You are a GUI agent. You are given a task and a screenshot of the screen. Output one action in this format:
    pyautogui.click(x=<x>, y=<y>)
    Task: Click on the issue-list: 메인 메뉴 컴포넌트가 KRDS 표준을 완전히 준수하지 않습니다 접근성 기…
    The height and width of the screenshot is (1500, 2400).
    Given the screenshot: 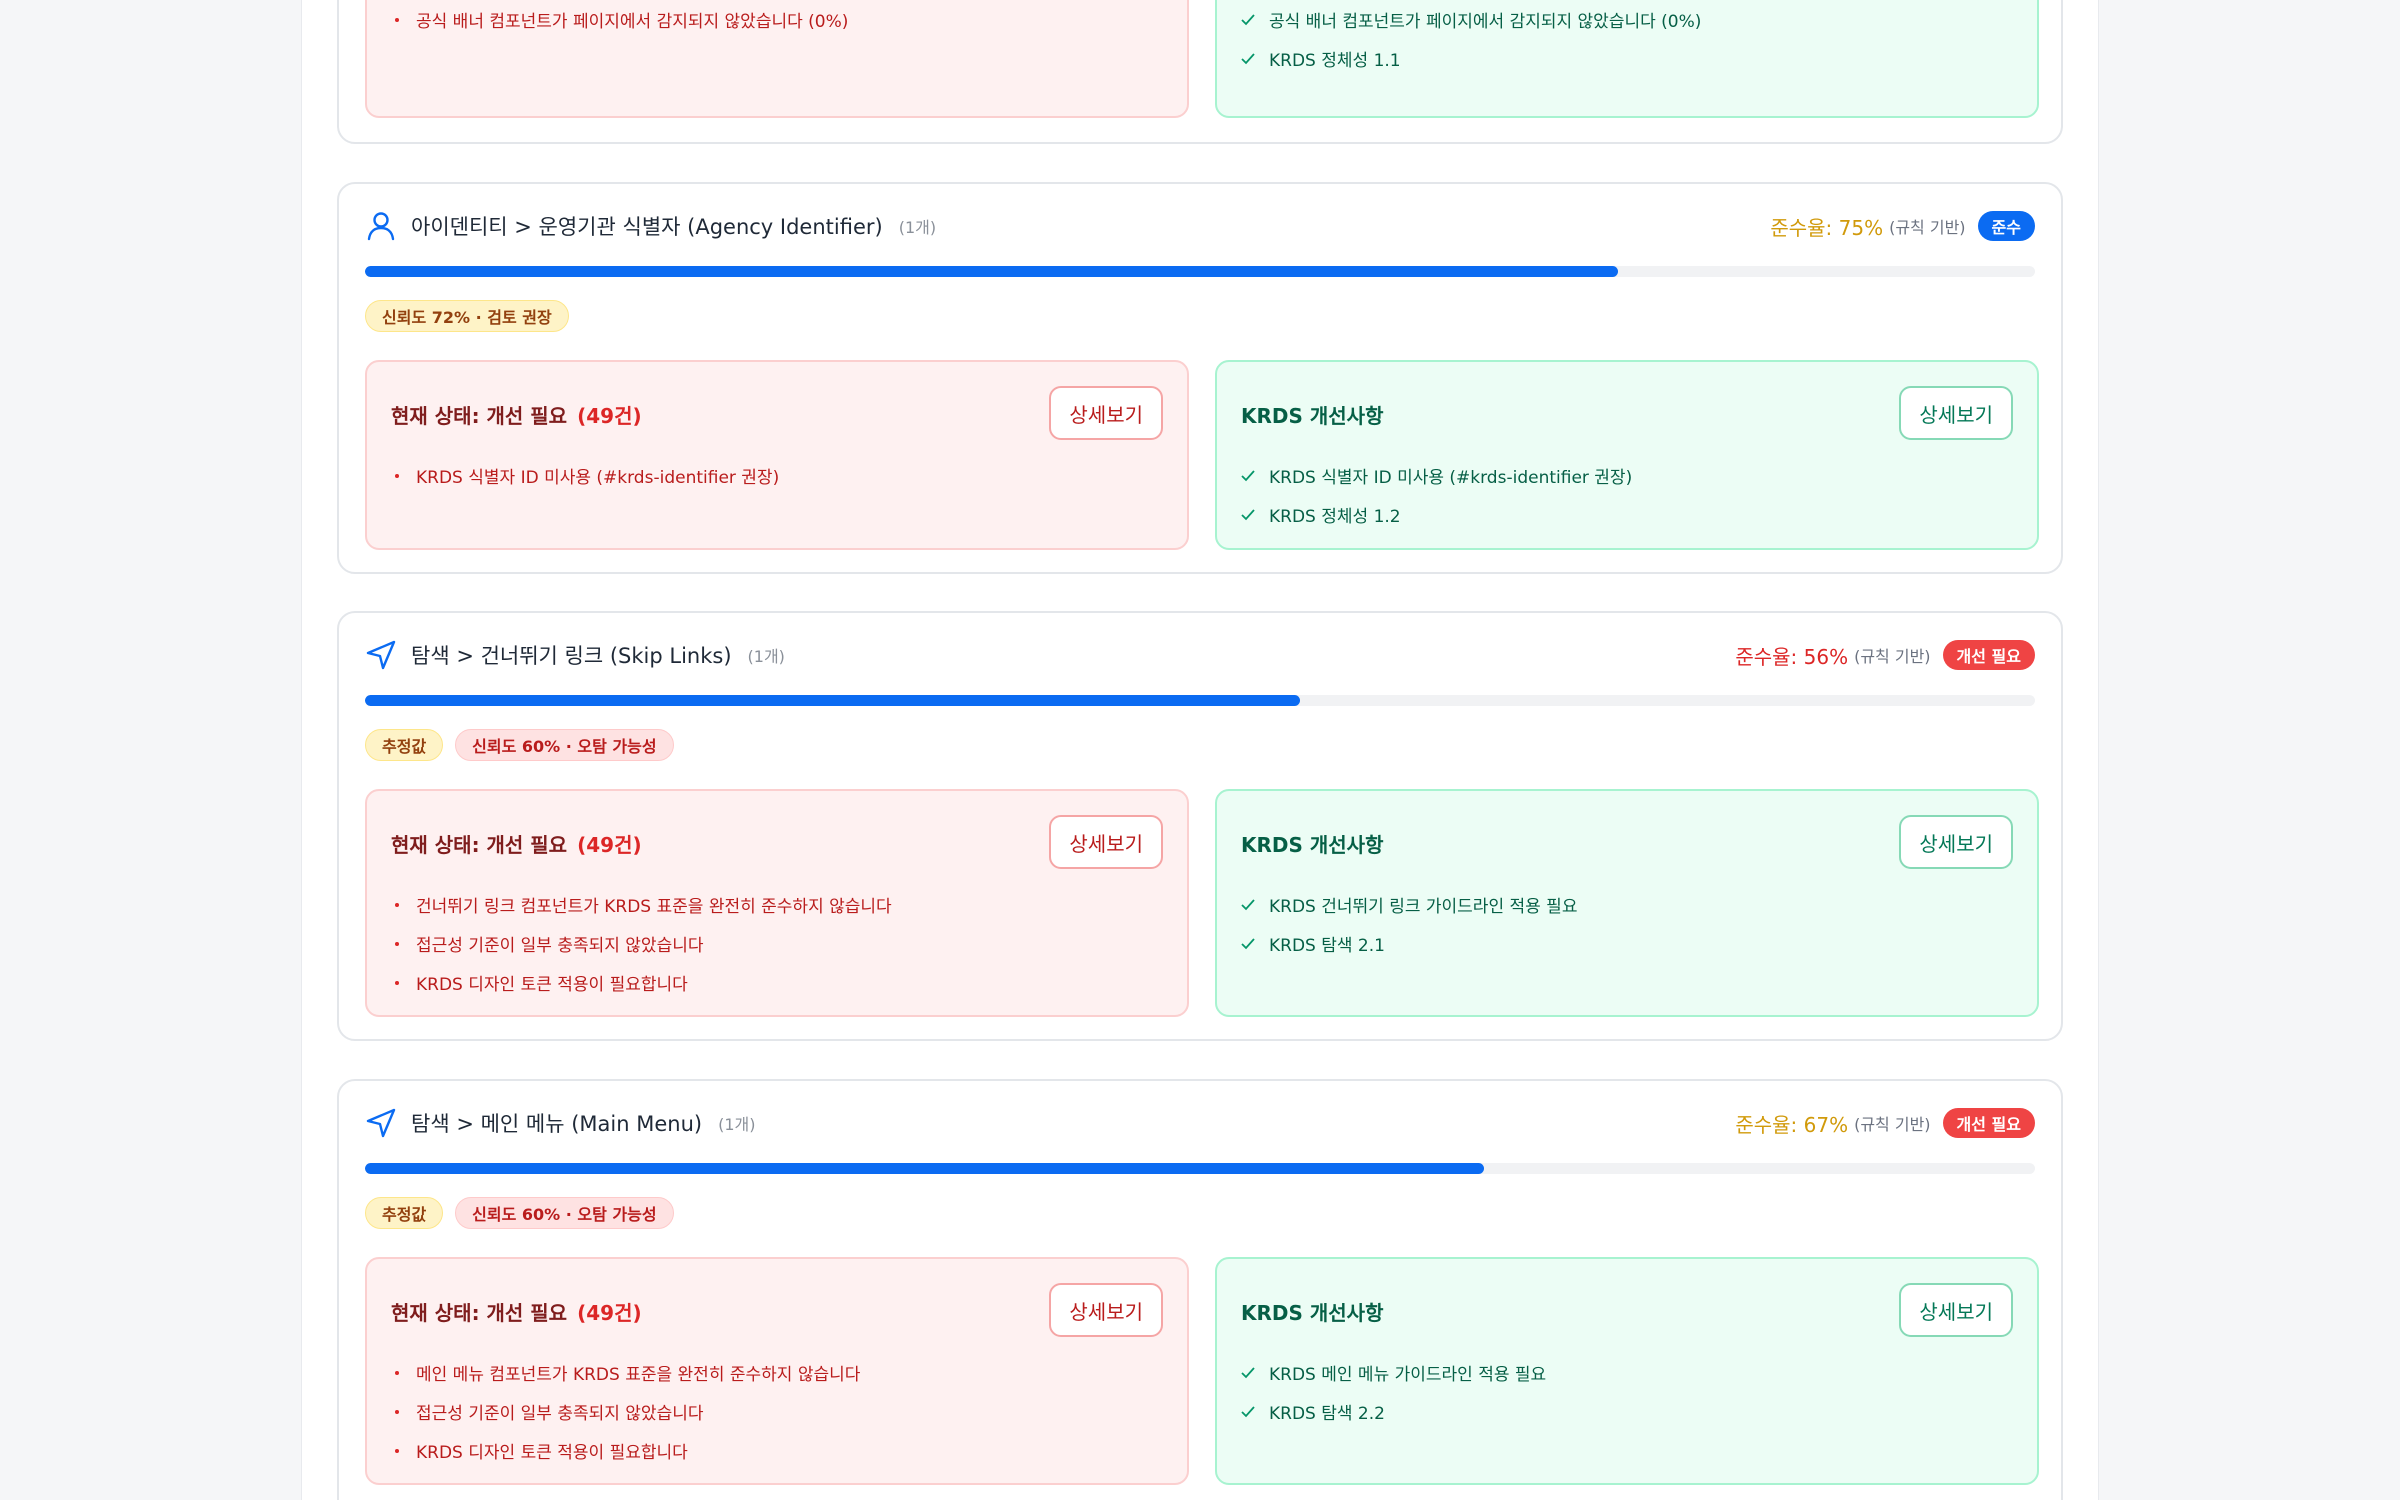 What is the action you would take?
    pyautogui.click(x=777, y=1411)
    